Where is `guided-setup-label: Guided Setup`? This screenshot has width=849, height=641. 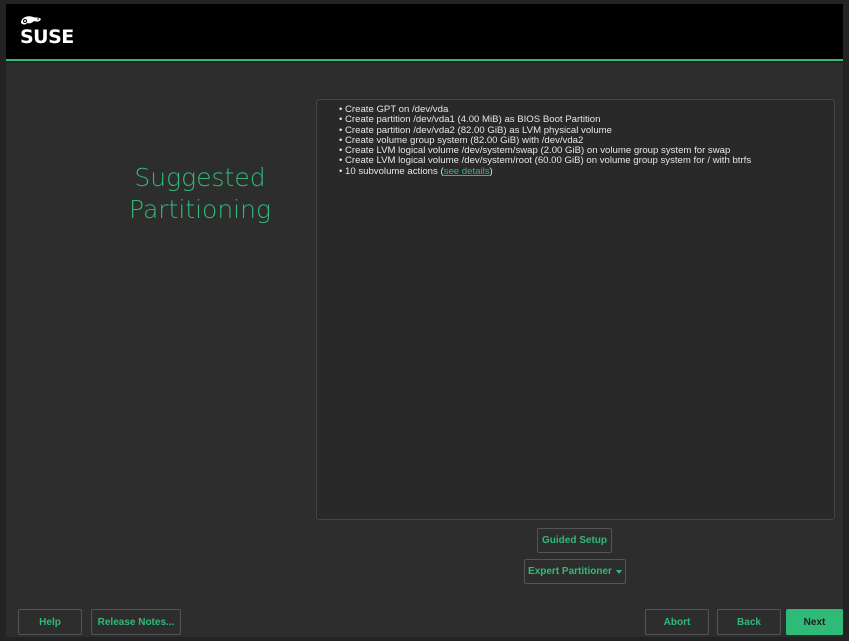
guided-setup-label: Guided Setup is located at coordinates (574, 540).